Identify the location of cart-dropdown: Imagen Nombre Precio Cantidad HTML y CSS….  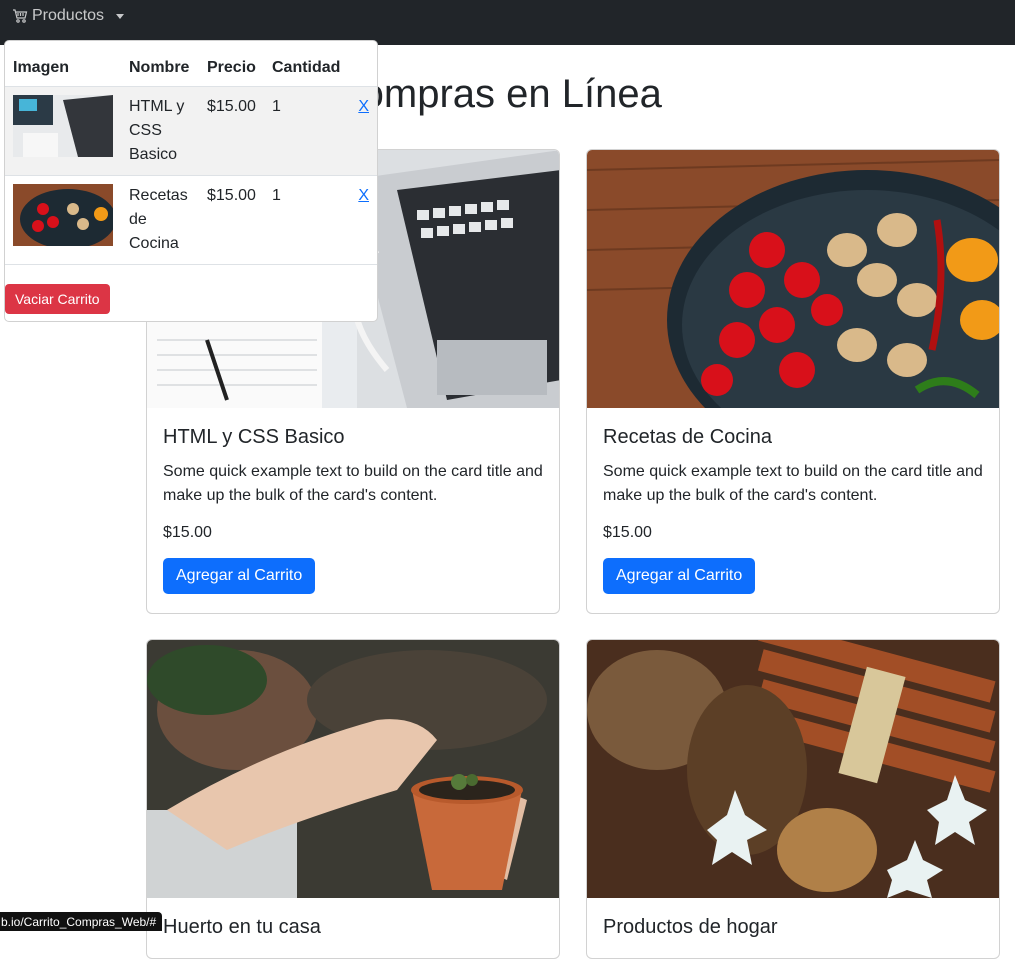
(191, 181).